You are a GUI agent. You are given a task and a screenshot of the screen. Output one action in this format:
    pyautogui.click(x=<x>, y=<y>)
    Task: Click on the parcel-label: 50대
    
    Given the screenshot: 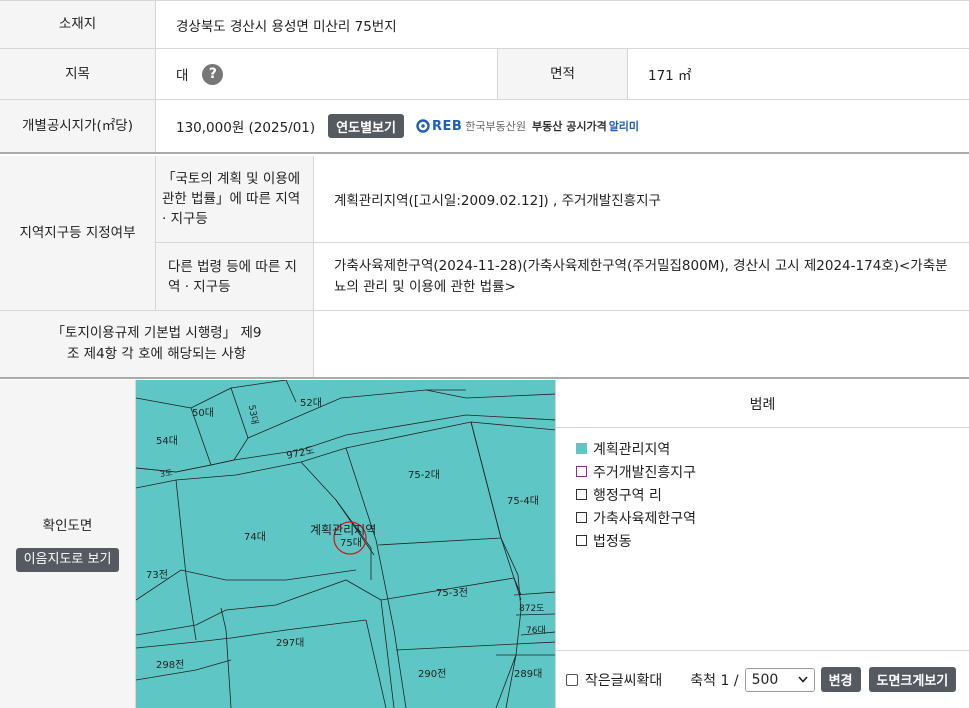 What is the action you would take?
    pyautogui.click(x=203, y=413)
    